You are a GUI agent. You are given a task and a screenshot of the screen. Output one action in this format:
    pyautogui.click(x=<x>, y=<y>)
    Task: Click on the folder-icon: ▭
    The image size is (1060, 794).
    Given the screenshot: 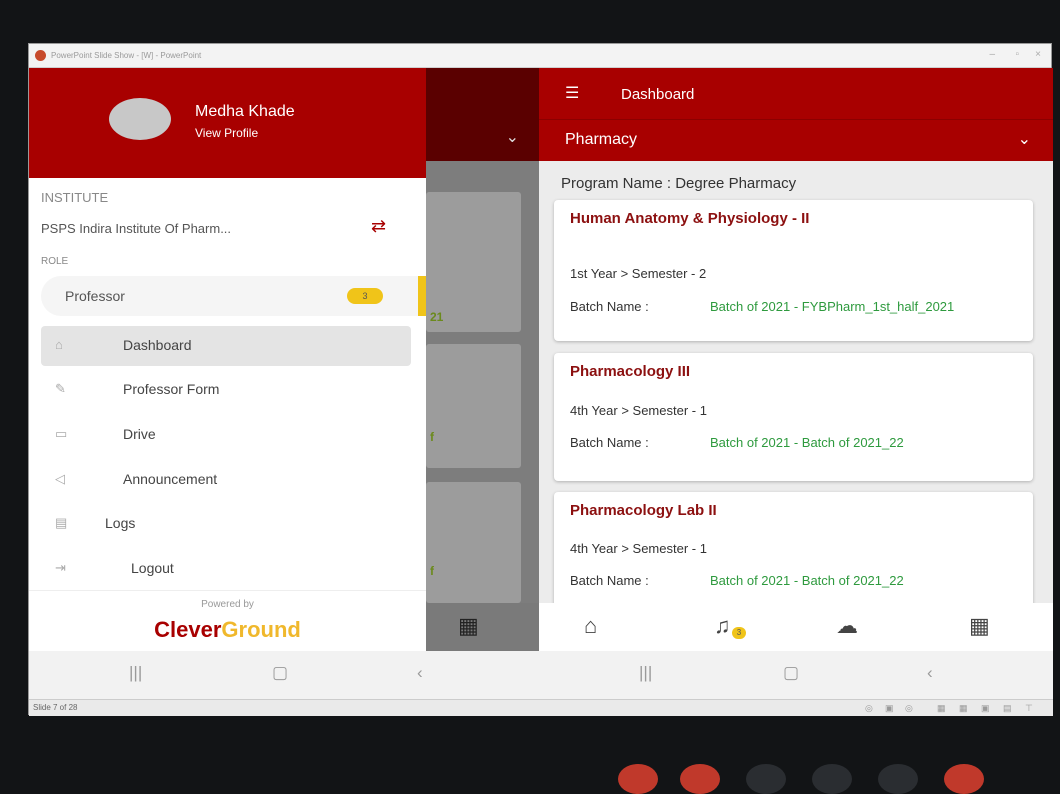 What is the action you would take?
    pyautogui.click(x=61, y=433)
    